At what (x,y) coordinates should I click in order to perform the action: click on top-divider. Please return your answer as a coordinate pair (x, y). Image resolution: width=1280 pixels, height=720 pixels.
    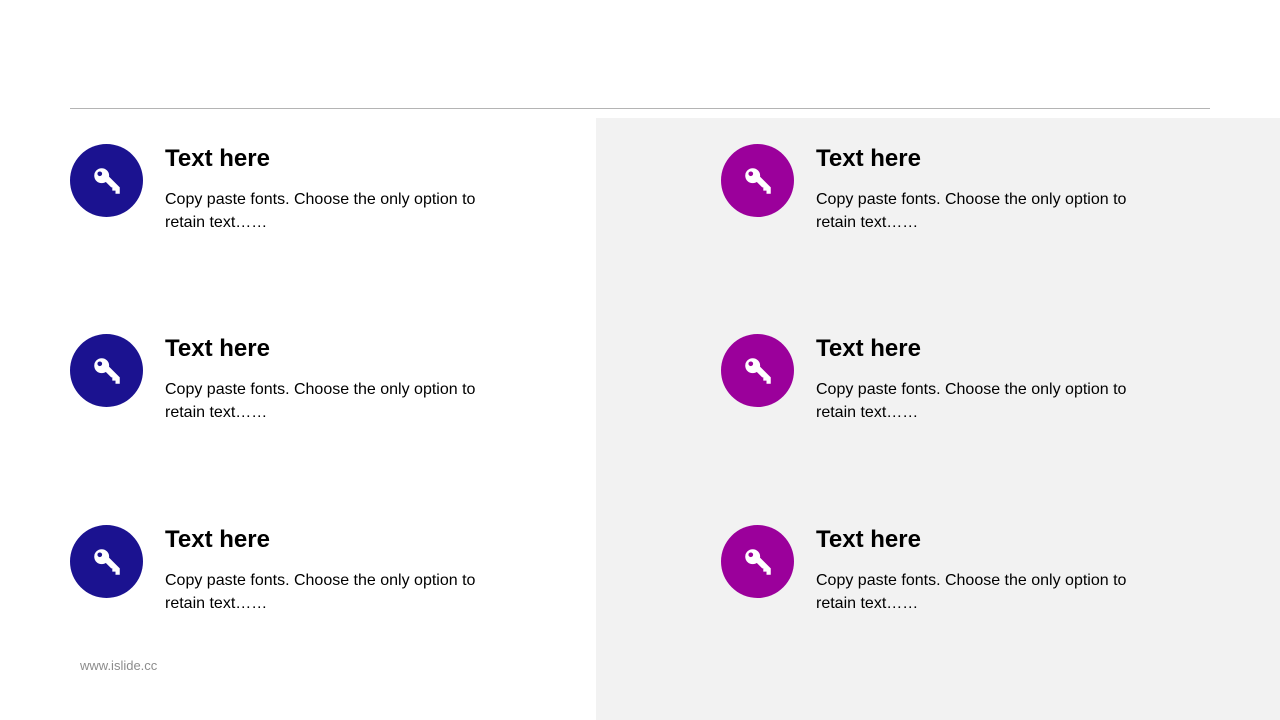
    Looking at the image, I should click on (640, 108).